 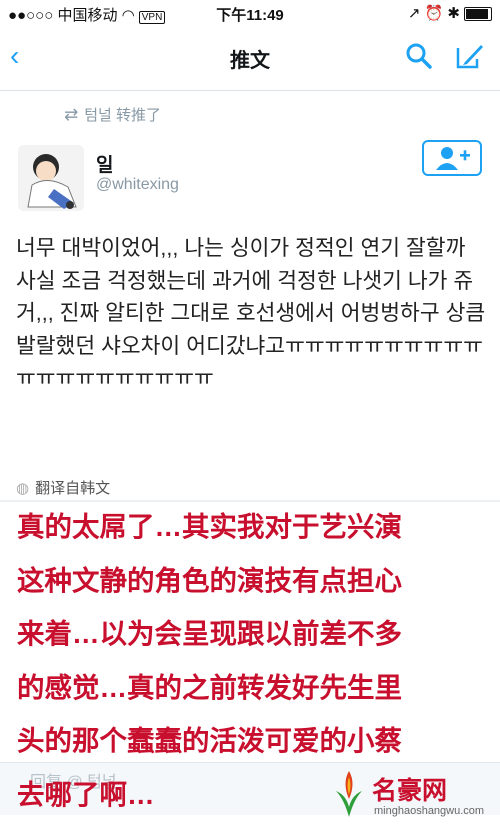 I want to click on retweet-icon: ⇄, so click(x=71, y=114).